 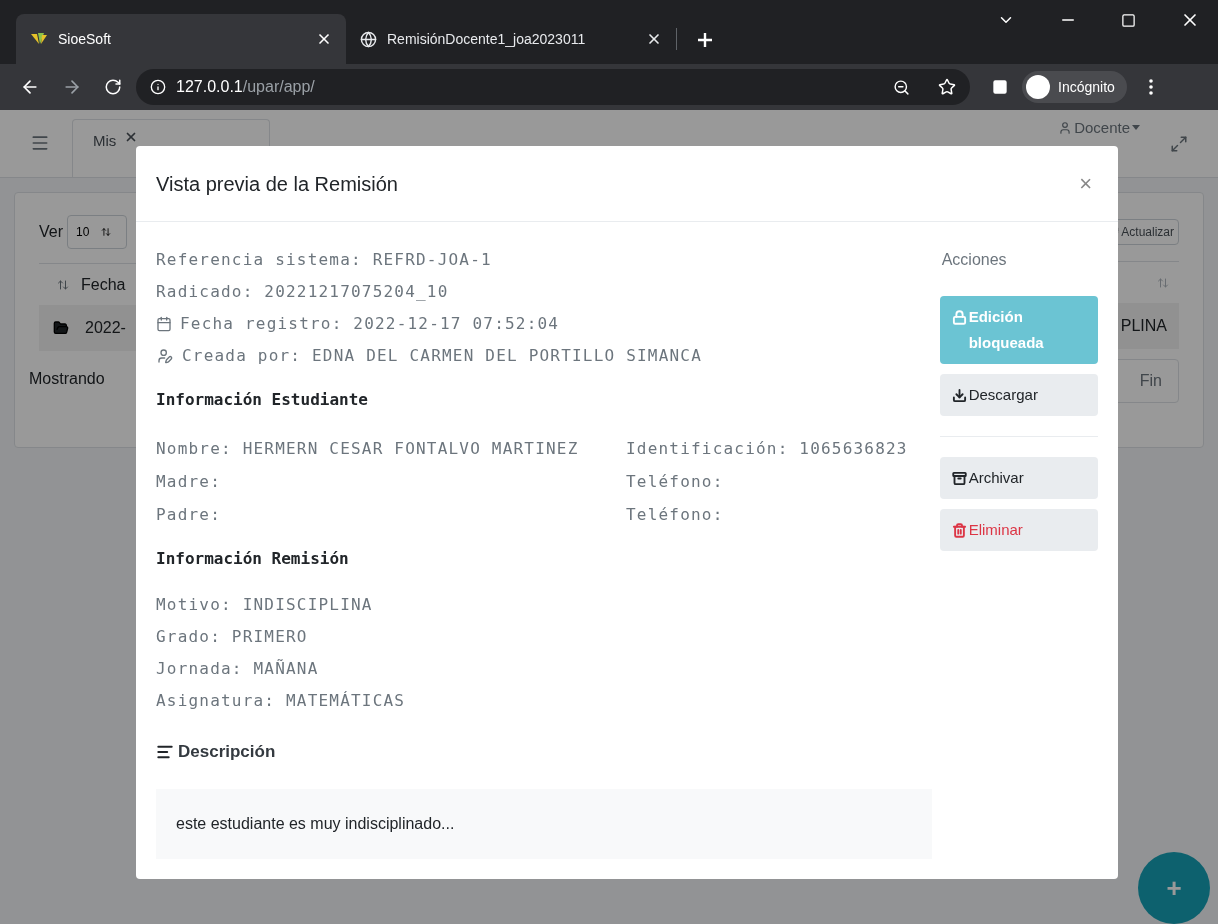 What do you see at coordinates (51, 232) in the screenshot?
I see `show-label: Ver` at bounding box center [51, 232].